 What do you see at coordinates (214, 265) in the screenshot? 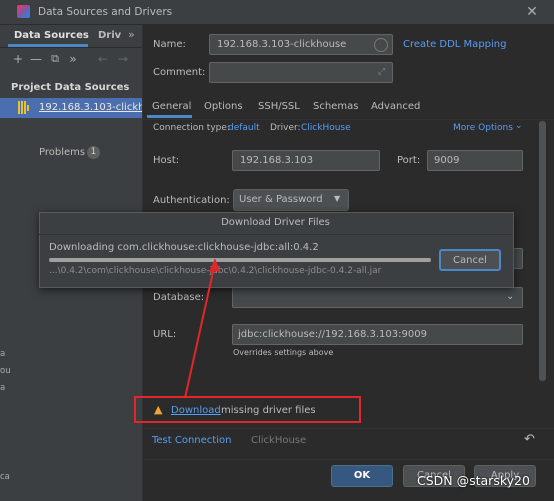
I see `arrow-head` at bounding box center [214, 265].